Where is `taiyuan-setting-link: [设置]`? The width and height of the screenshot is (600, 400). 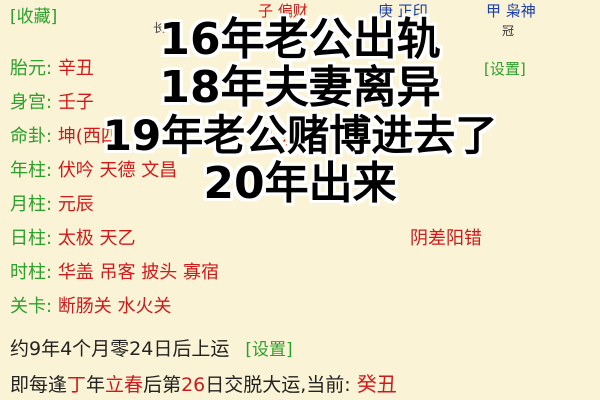
taiyuan-setting-link: [设置] is located at coordinates (505, 69).